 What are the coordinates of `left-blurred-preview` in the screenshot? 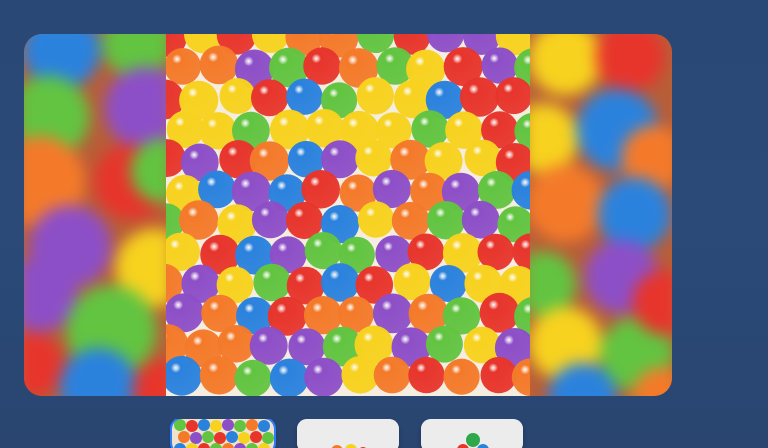 It's located at (95, 215).